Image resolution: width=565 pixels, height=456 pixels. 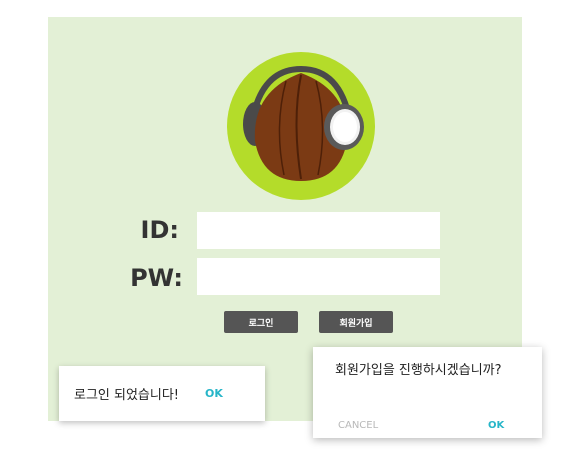 What do you see at coordinates (127, 395) in the screenshot?
I see `toast-message: 로그인 되었습니다!` at bounding box center [127, 395].